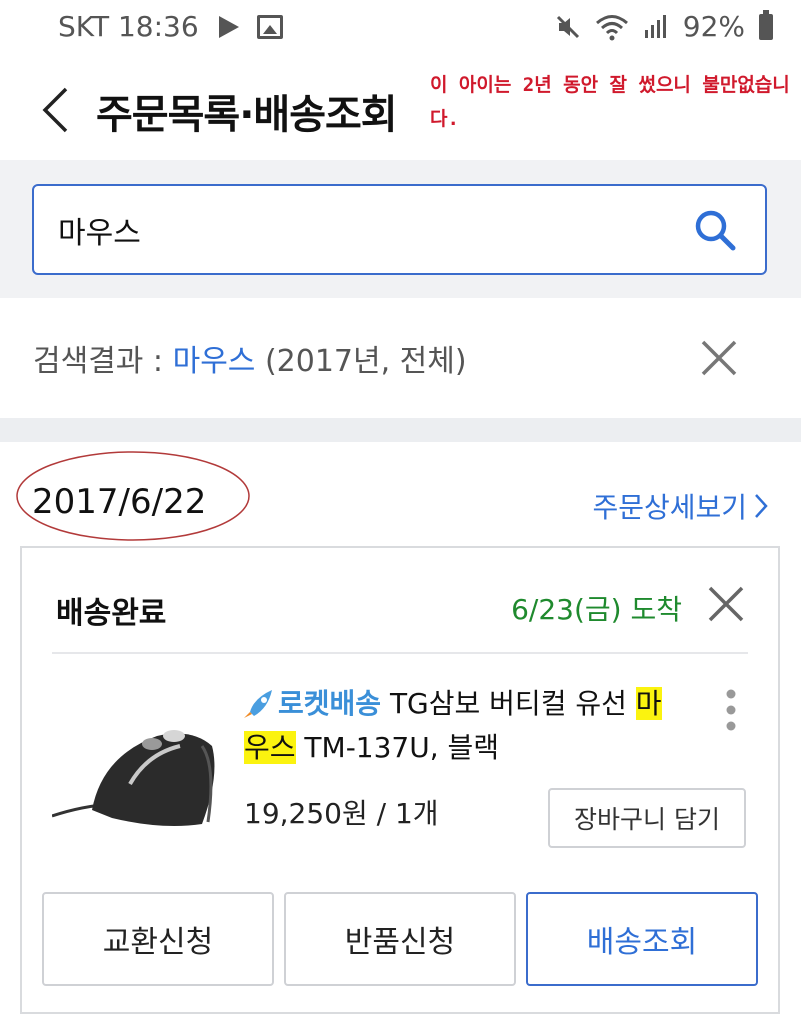 The height and width of the screenshot is (1024, 801). What do you see at coordinates (766, 24) in the screenshot?
I see `battery-icon` at bounding box center [766, 24].